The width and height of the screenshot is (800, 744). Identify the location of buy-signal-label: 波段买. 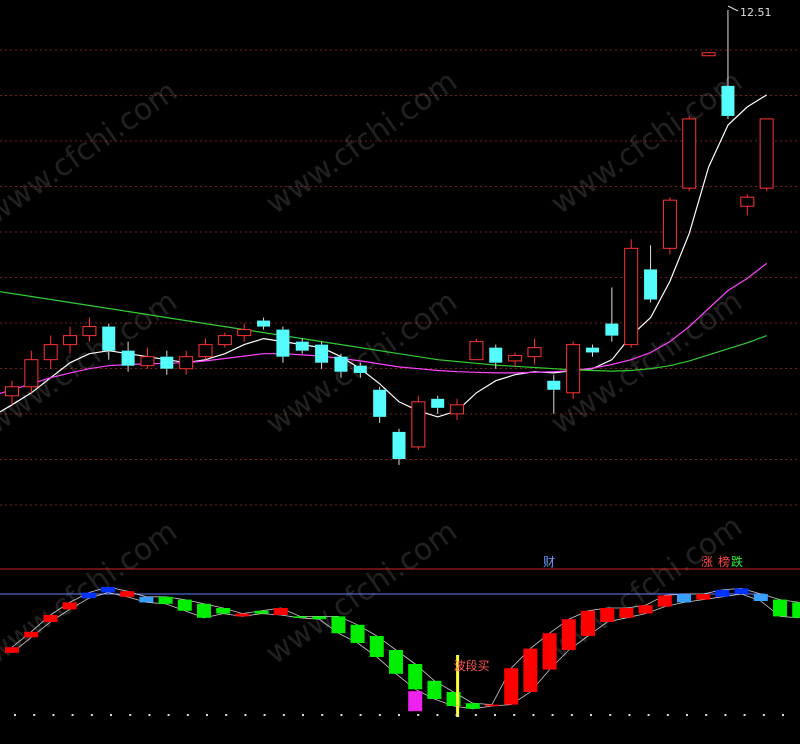
(472, 665).